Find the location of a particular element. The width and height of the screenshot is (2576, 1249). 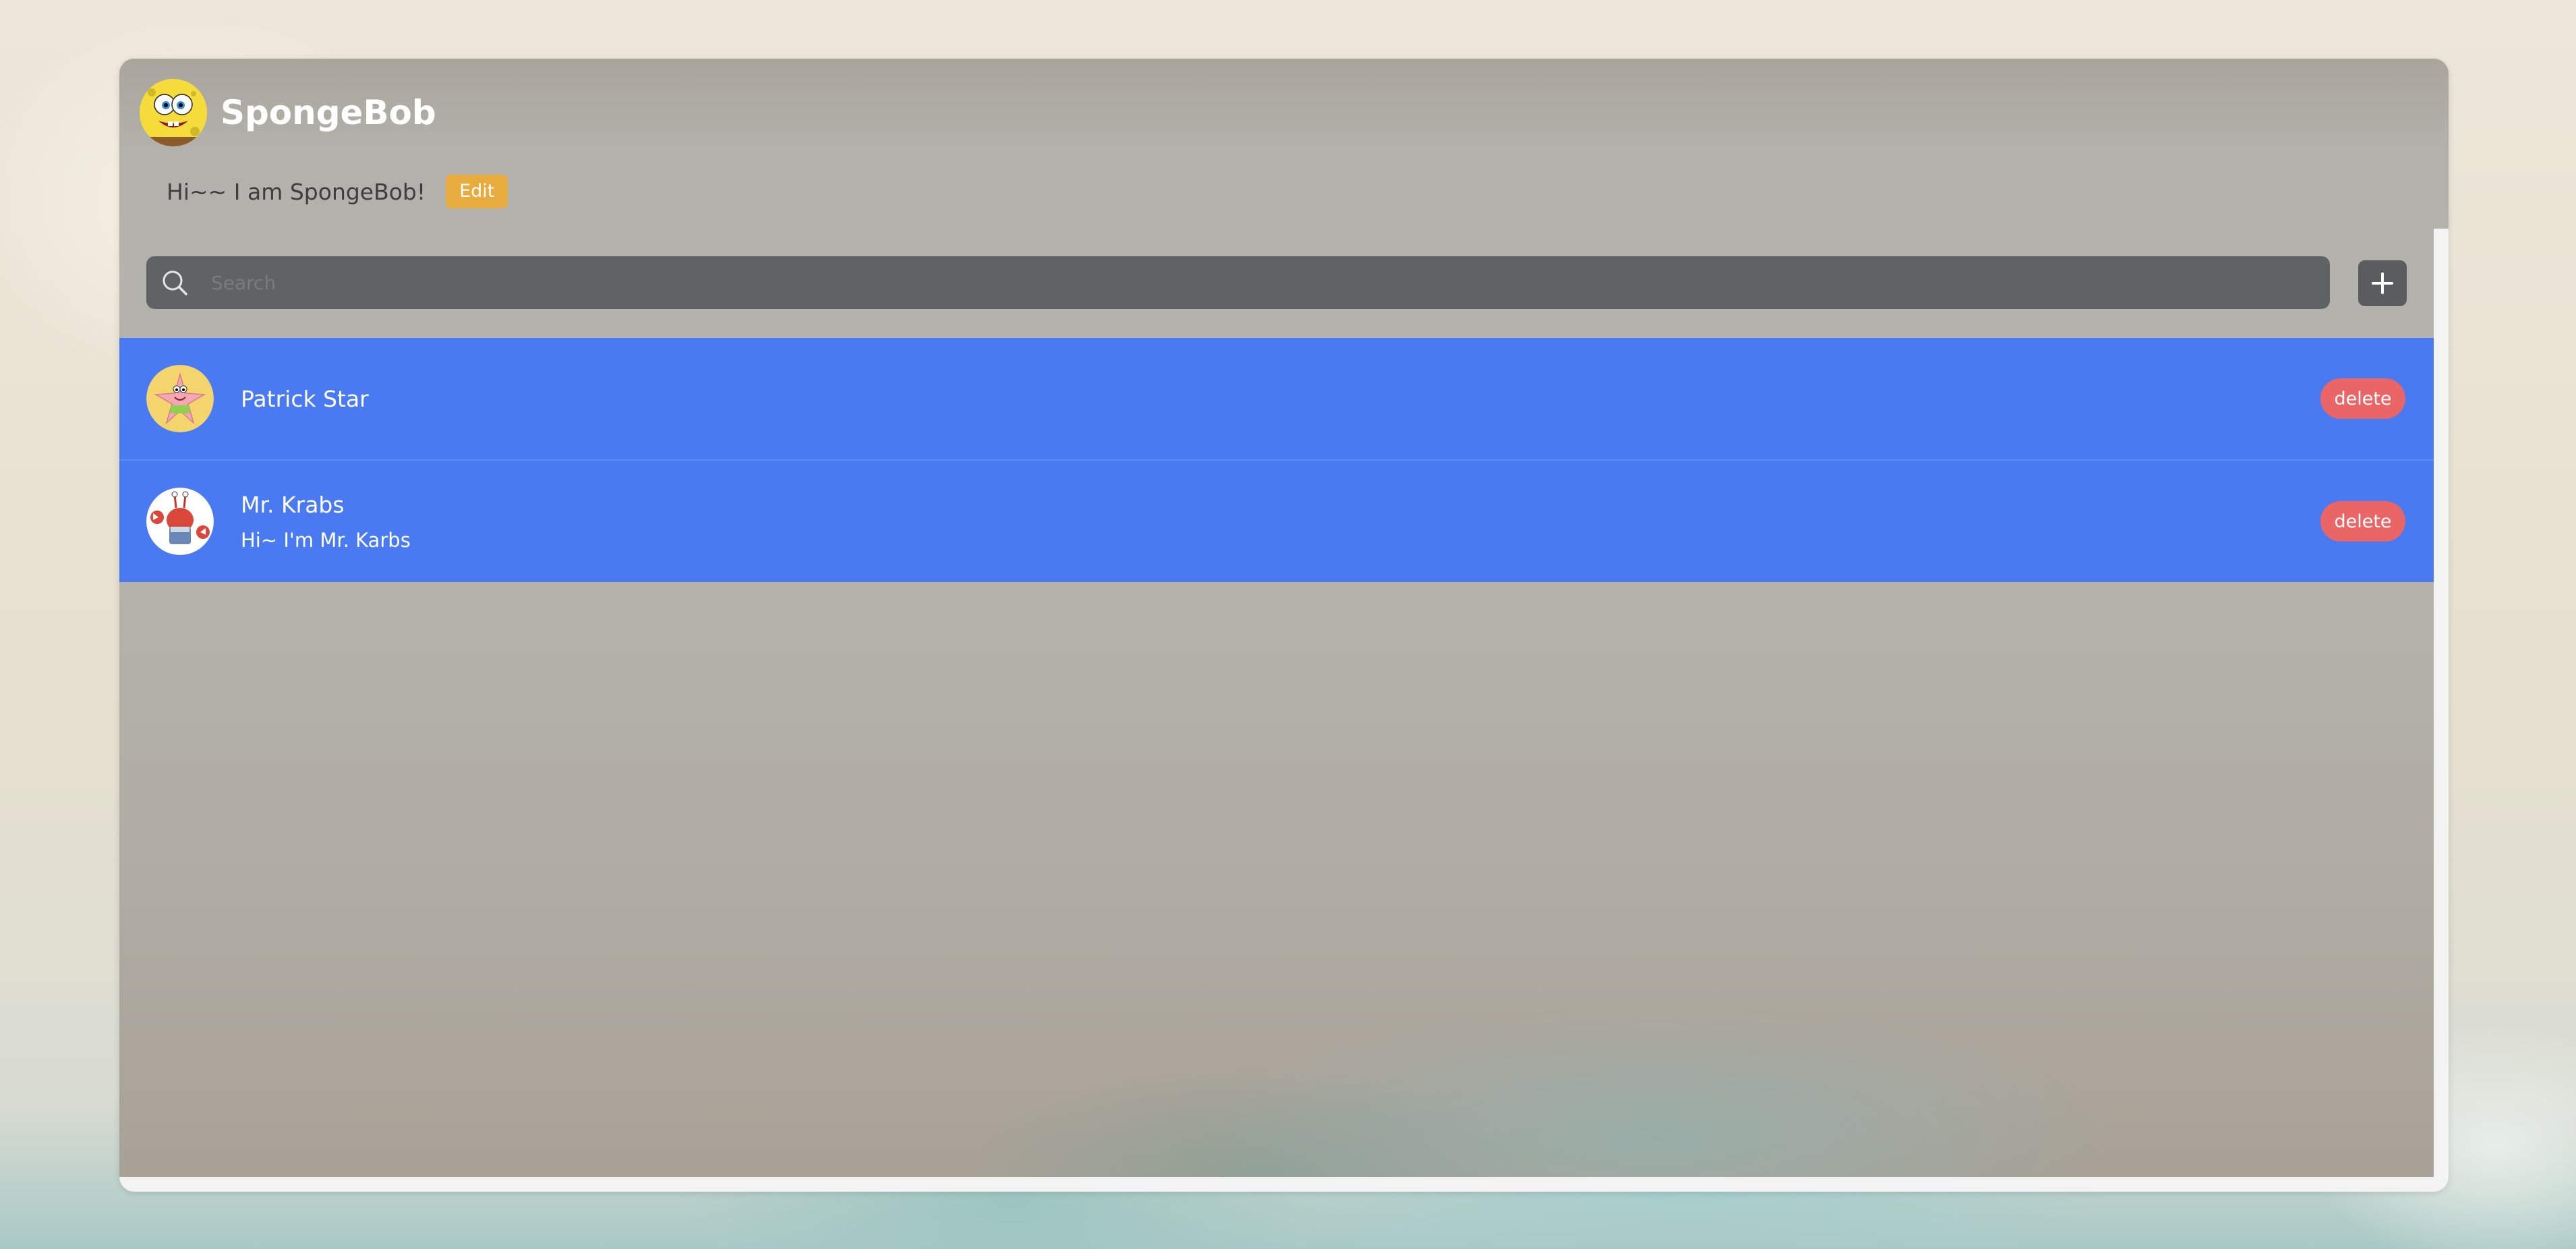

plus-icon is located at coordinates (2382, 283).